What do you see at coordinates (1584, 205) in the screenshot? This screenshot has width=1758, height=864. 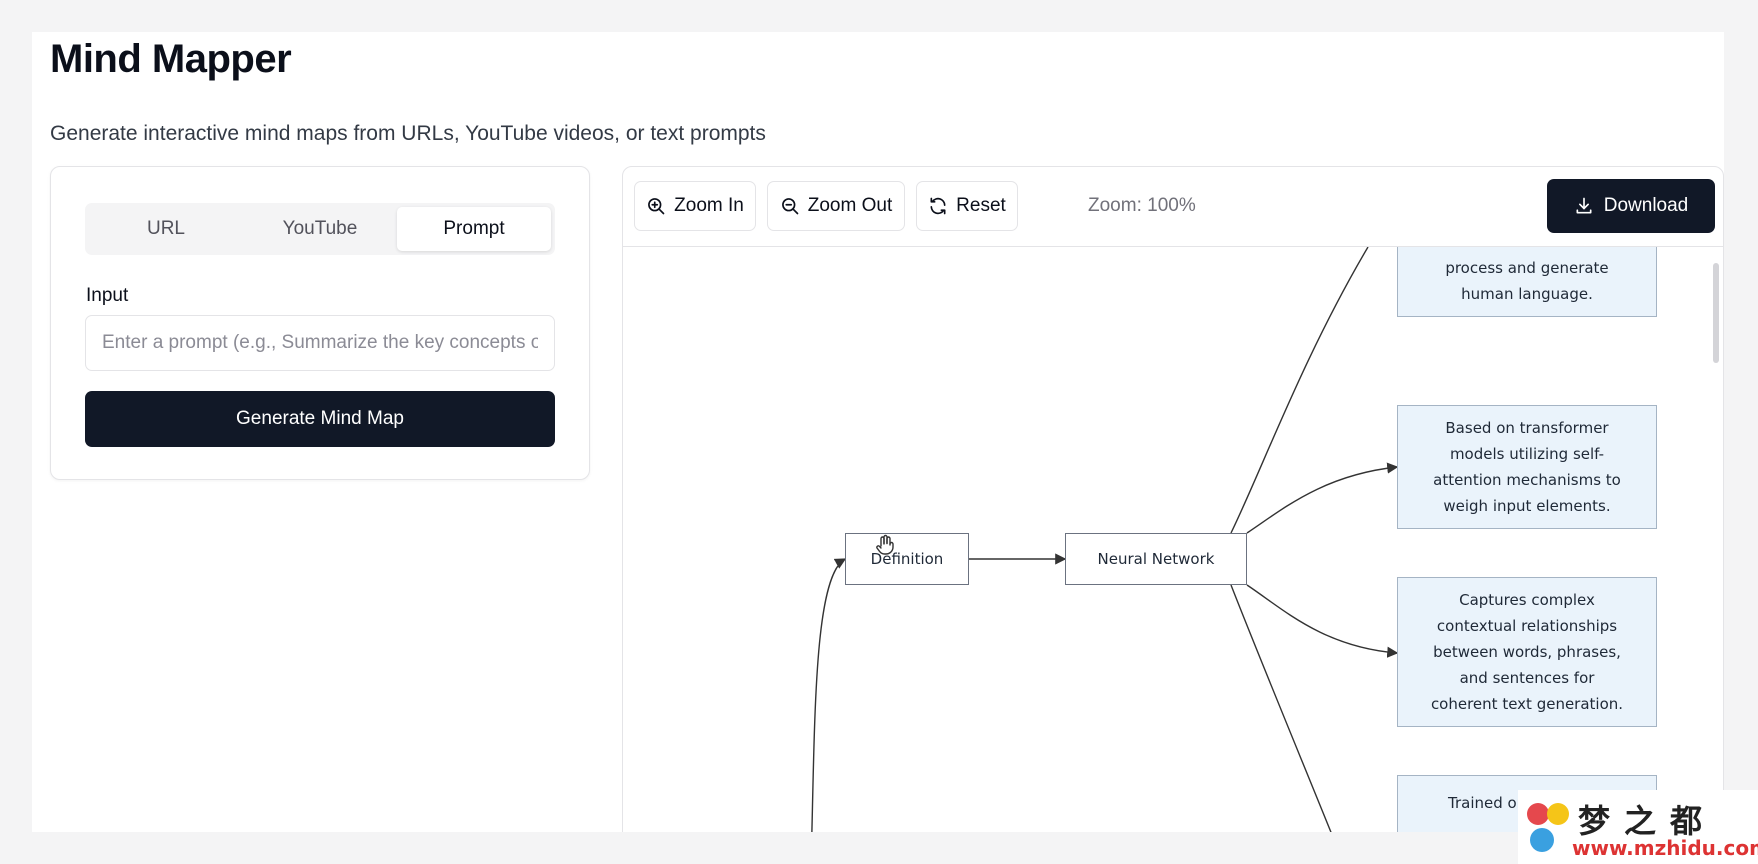 I see `download-icon` at bounding box center [1584, 205].